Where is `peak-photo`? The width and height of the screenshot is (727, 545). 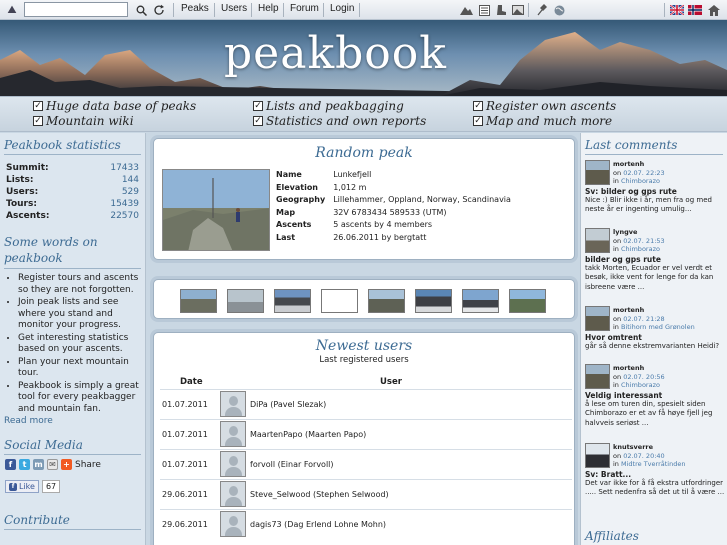 peak-photo is located at coordinates (216, 210).